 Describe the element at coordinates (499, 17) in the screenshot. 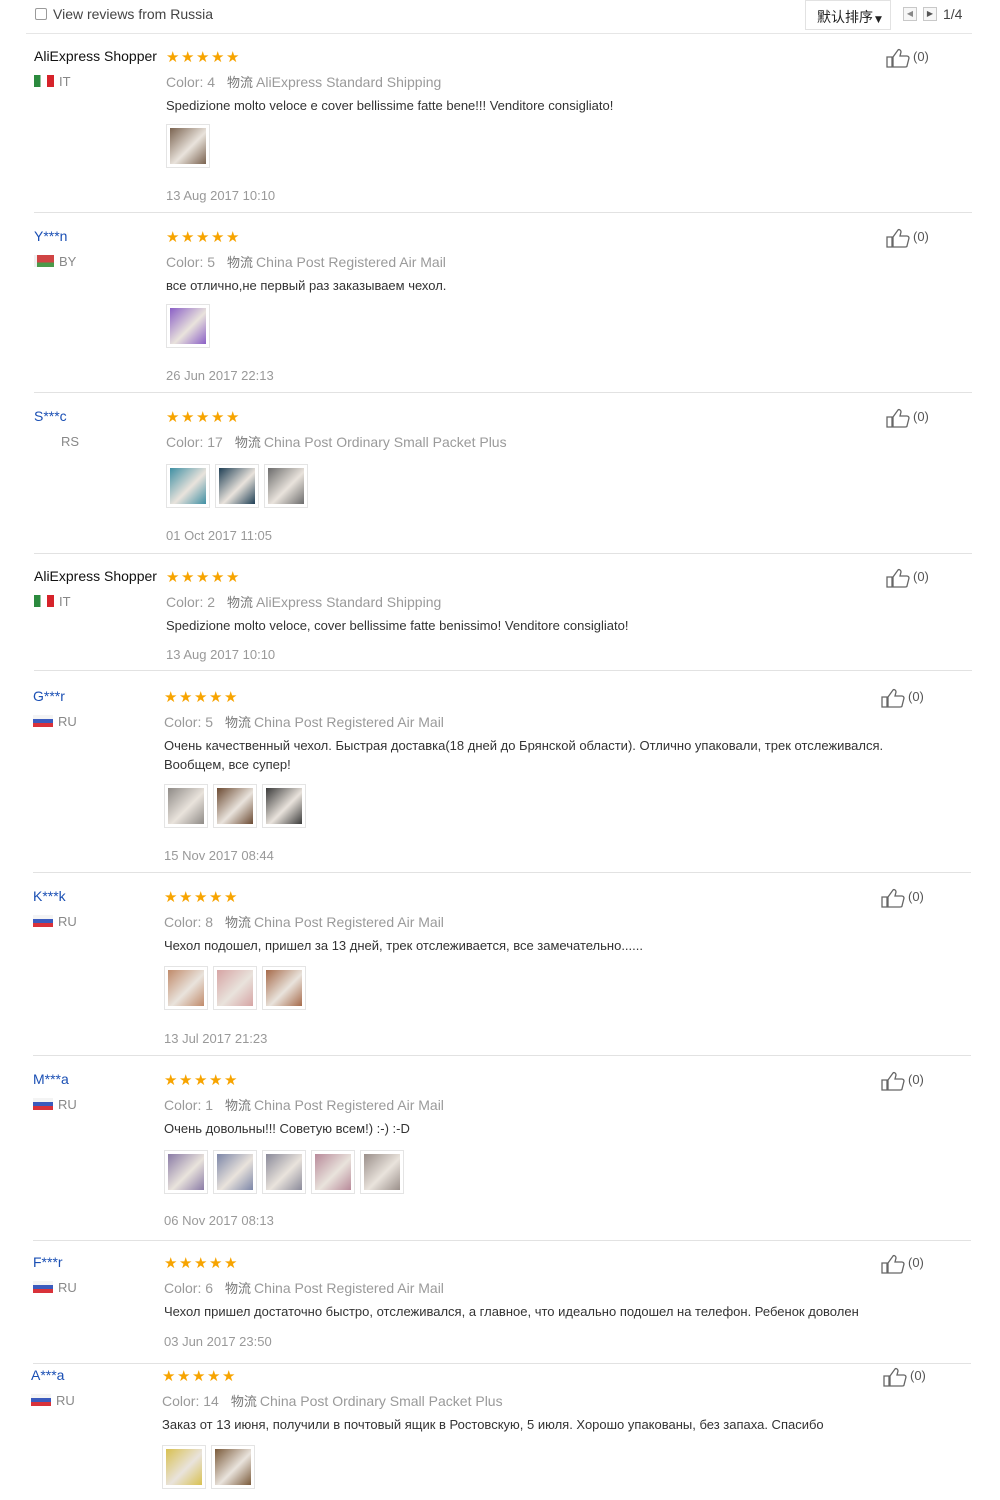

I see `reviews-toolbar: View reviews from Russia 默认排序 ▼ ◀ ▶ 1/4` at that location.